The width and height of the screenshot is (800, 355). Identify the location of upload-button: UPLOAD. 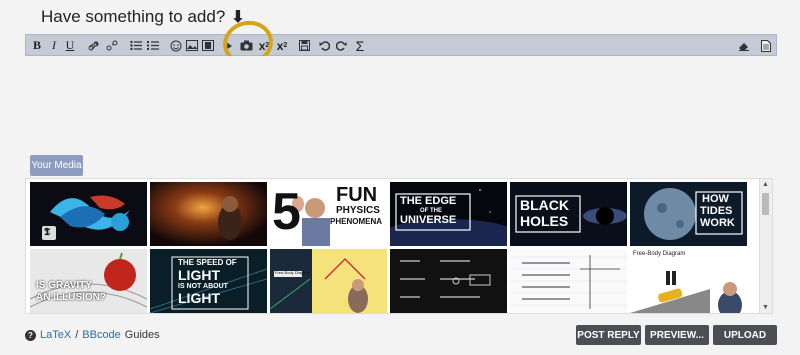
(745, 335).